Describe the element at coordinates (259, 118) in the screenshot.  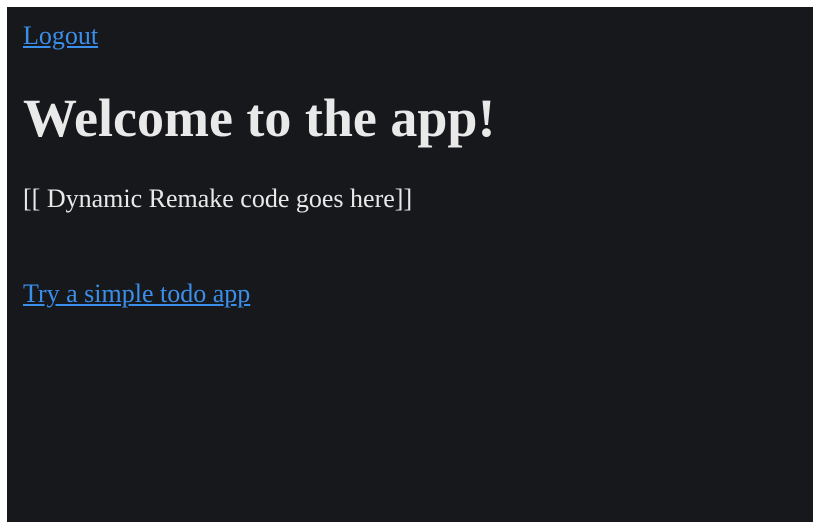
I see `page-title: Welcome to the app!` at that location.